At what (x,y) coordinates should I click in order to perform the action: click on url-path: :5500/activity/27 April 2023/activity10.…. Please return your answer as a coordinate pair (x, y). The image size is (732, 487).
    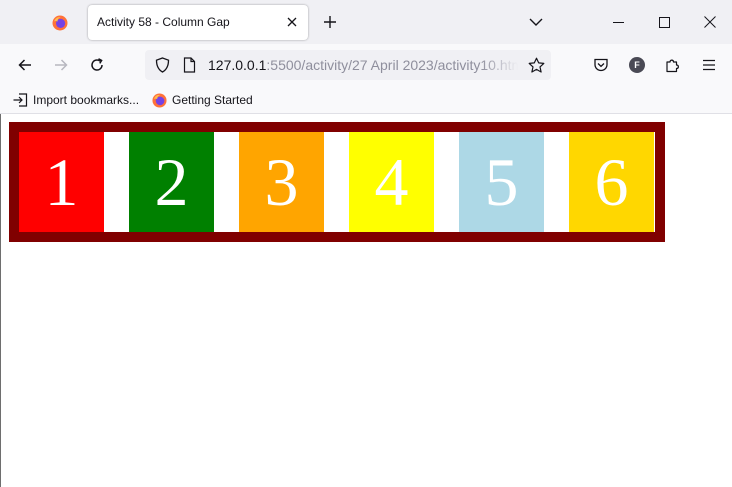
    Looking at the image, I should click on (392, 65).